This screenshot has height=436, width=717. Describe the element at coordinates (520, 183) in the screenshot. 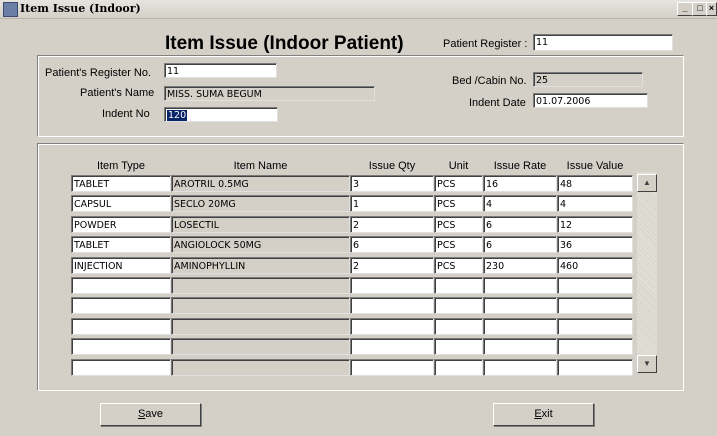

I see `cell-issue-rate: 16` at that location.